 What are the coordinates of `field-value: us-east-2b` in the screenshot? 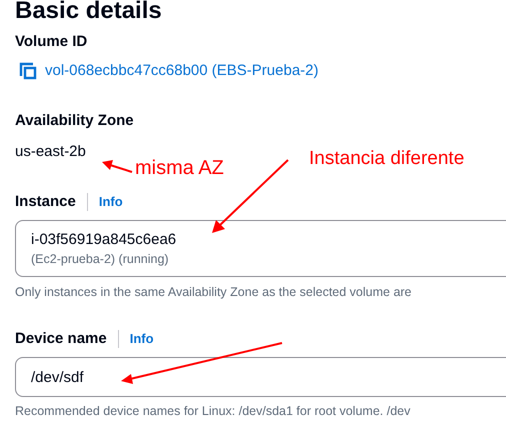 It's located at (50, 152).